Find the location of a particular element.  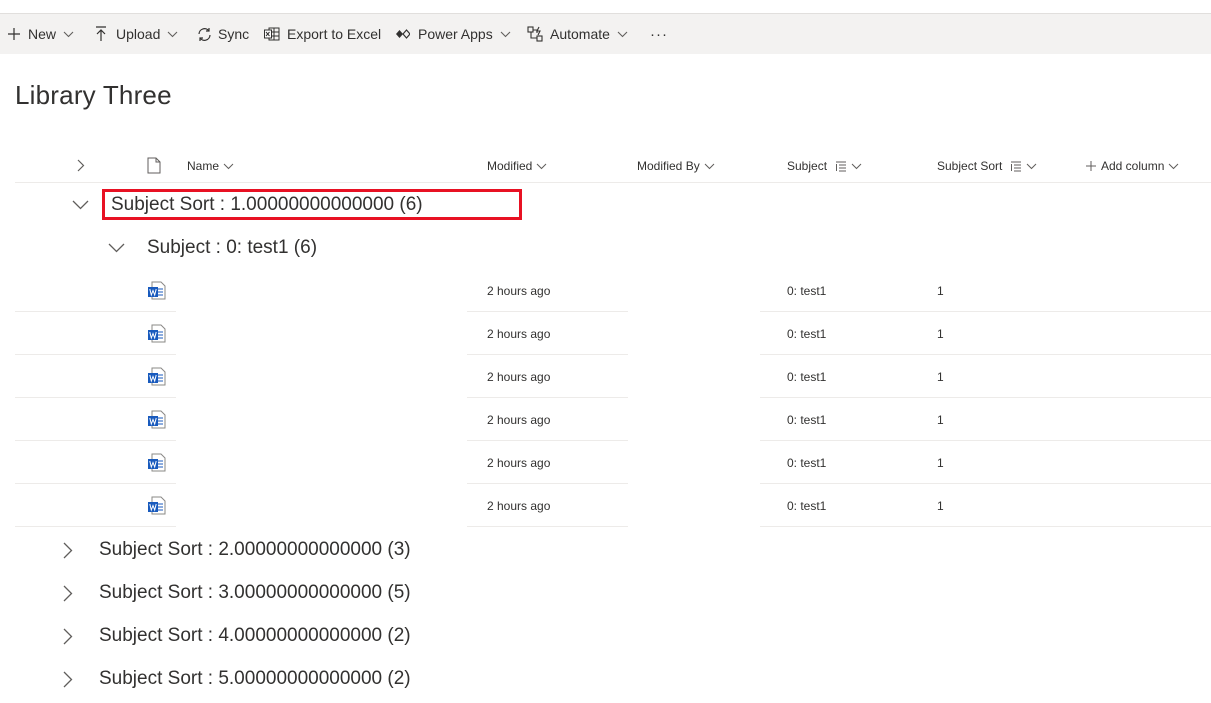

file-icon is located at coordinates (154, 165).